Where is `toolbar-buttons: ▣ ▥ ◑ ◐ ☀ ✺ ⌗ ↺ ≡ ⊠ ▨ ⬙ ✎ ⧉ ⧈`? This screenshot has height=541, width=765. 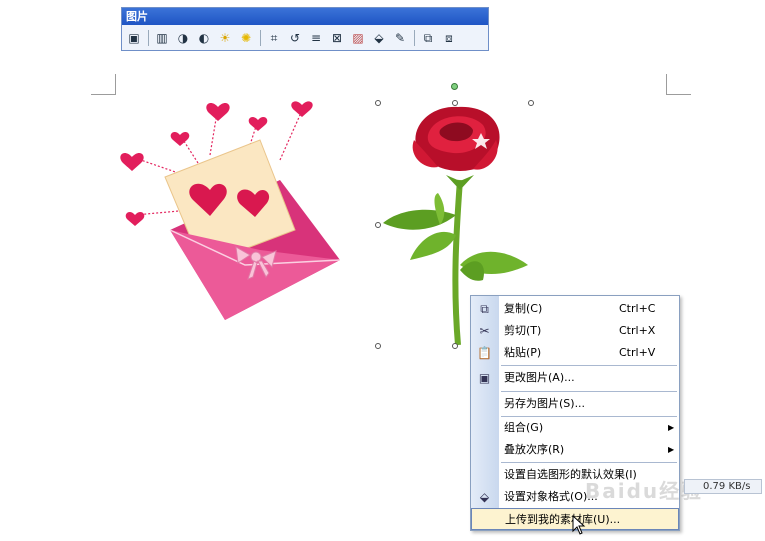 toolbar-buttons: ▣ ▥ ◑ ◐ ☀ ✺ ⌗ ↺ ≡ ⊠ ▨ ⬙ ✎ ⧉ ⧈ is located at coordinates (305, 38).